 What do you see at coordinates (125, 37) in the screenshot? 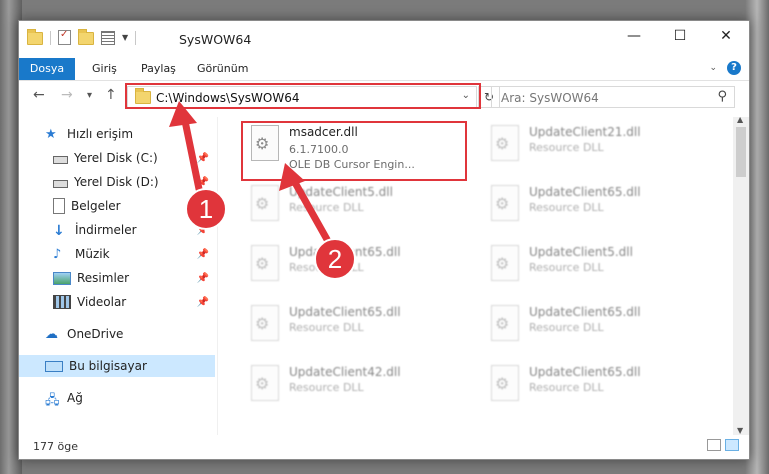
I see `customize-toolbar-chevron-icon: ▼` at bounding box center [125, 37].